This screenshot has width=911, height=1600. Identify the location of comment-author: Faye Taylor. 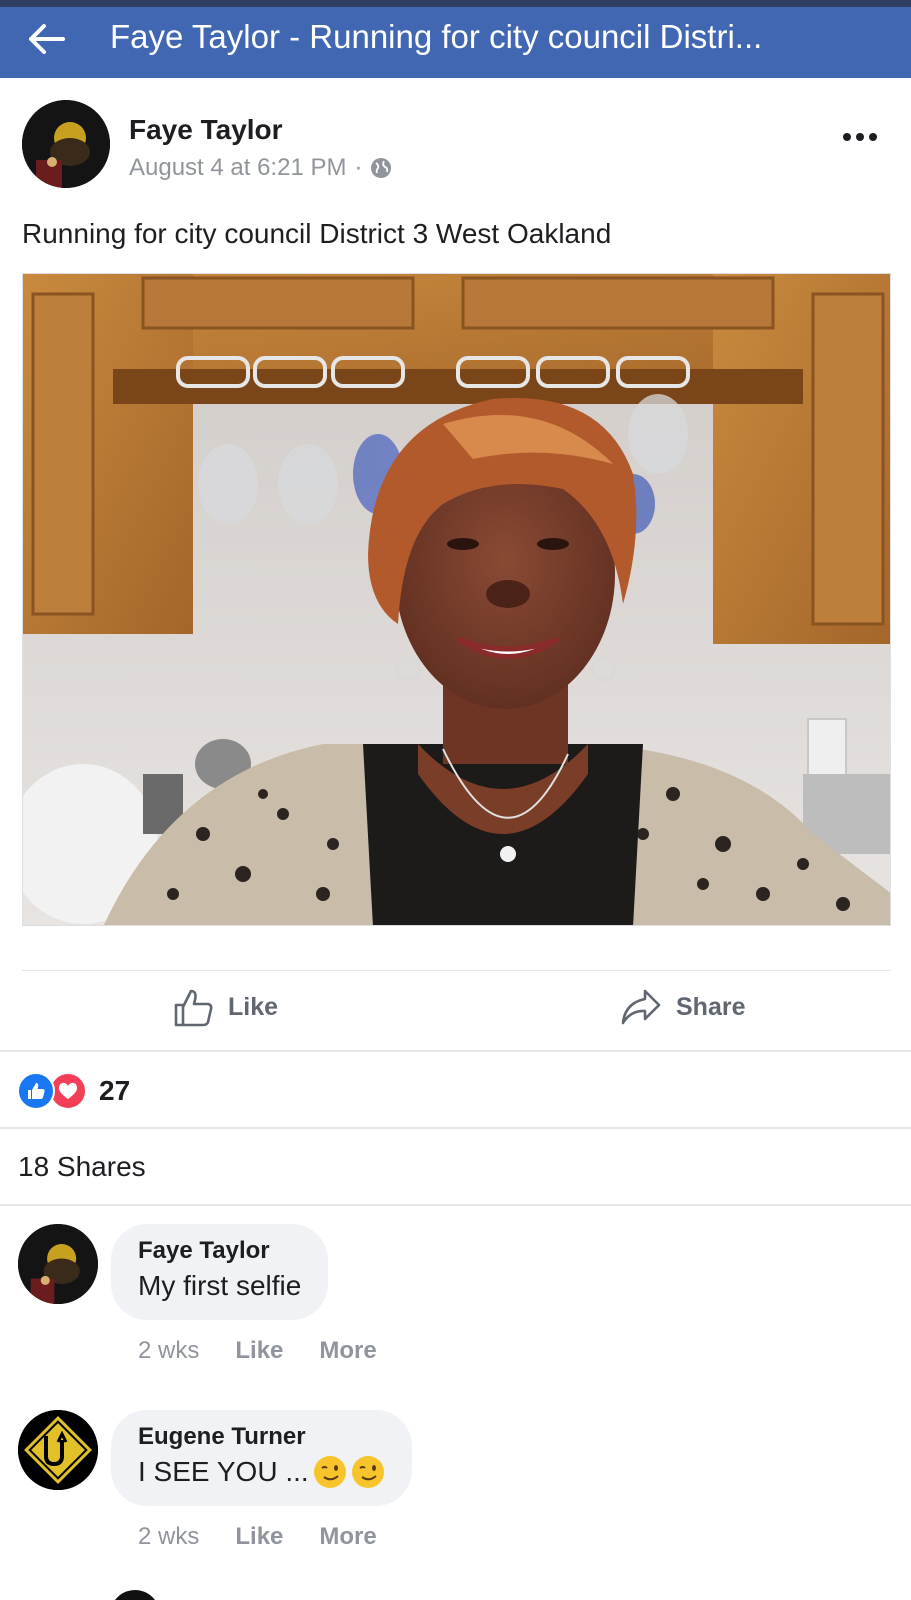
(219, 1251).